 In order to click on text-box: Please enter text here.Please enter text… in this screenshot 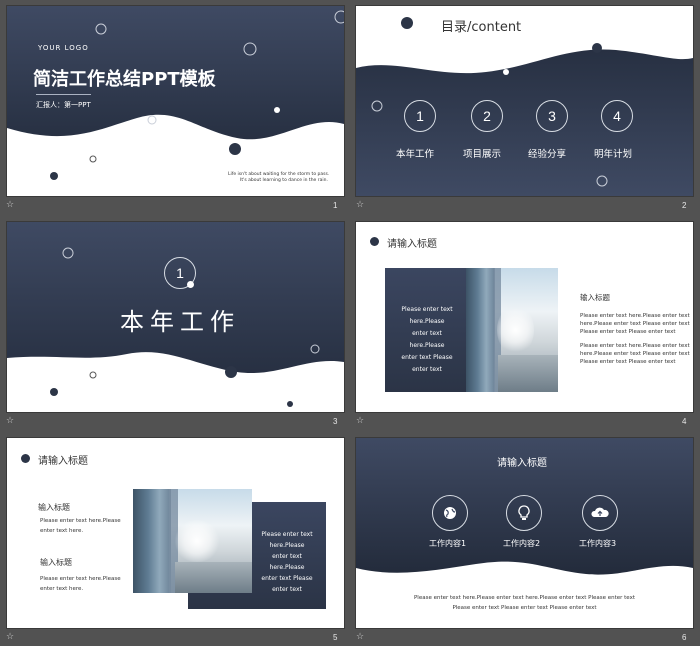, I will do `click(427, 330)`.